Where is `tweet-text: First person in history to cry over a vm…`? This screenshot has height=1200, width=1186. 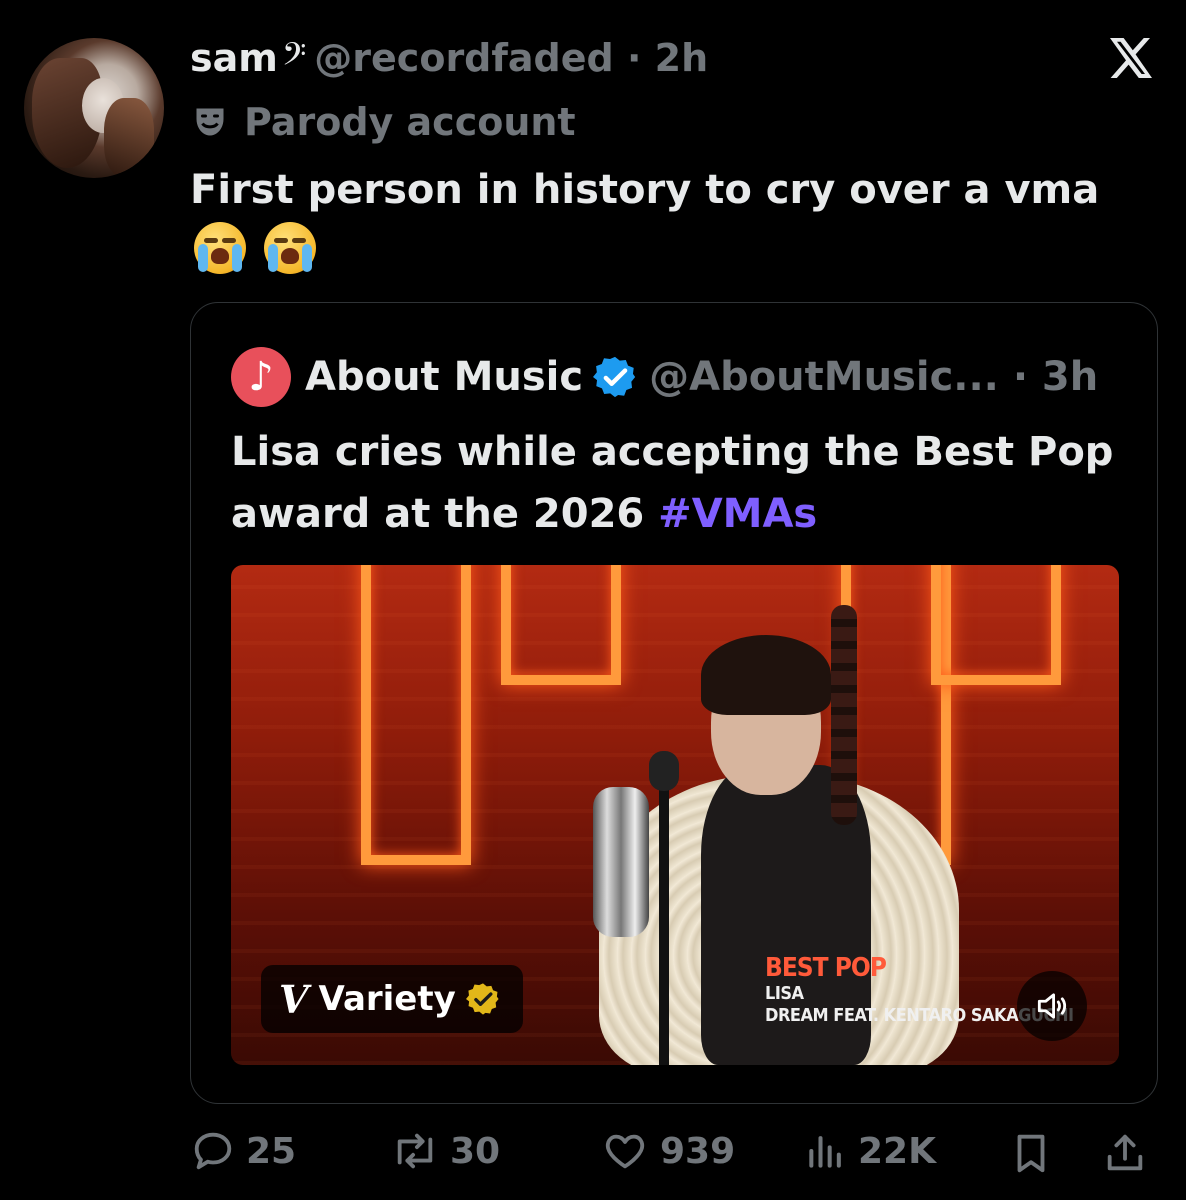 tweet-text: First person in history to cry over a vm… is located at coordinates (645, 190).